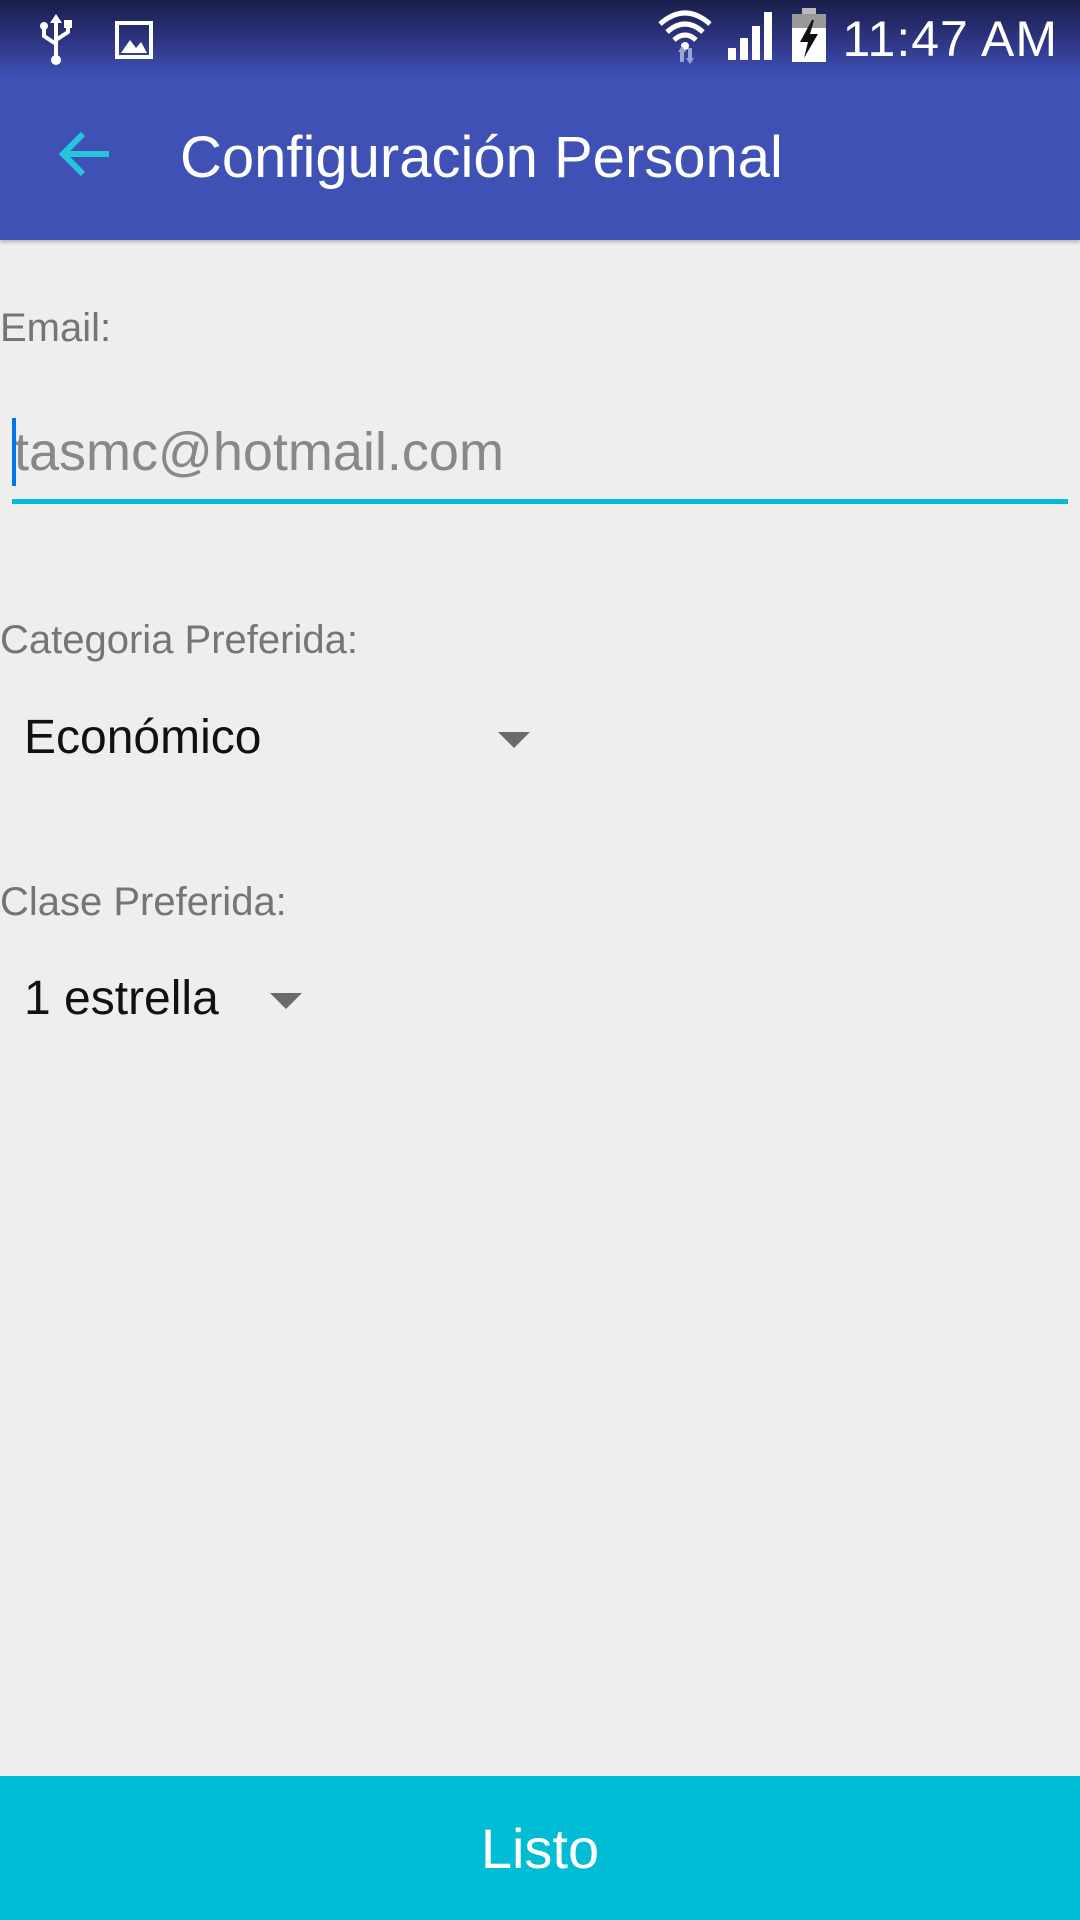 This screenshot has width=1080, height=1920. What do you see at coordinates (143, 737) in the screenshot?
I see `category-selected-value: Económico` at bounding box center [143, 737].